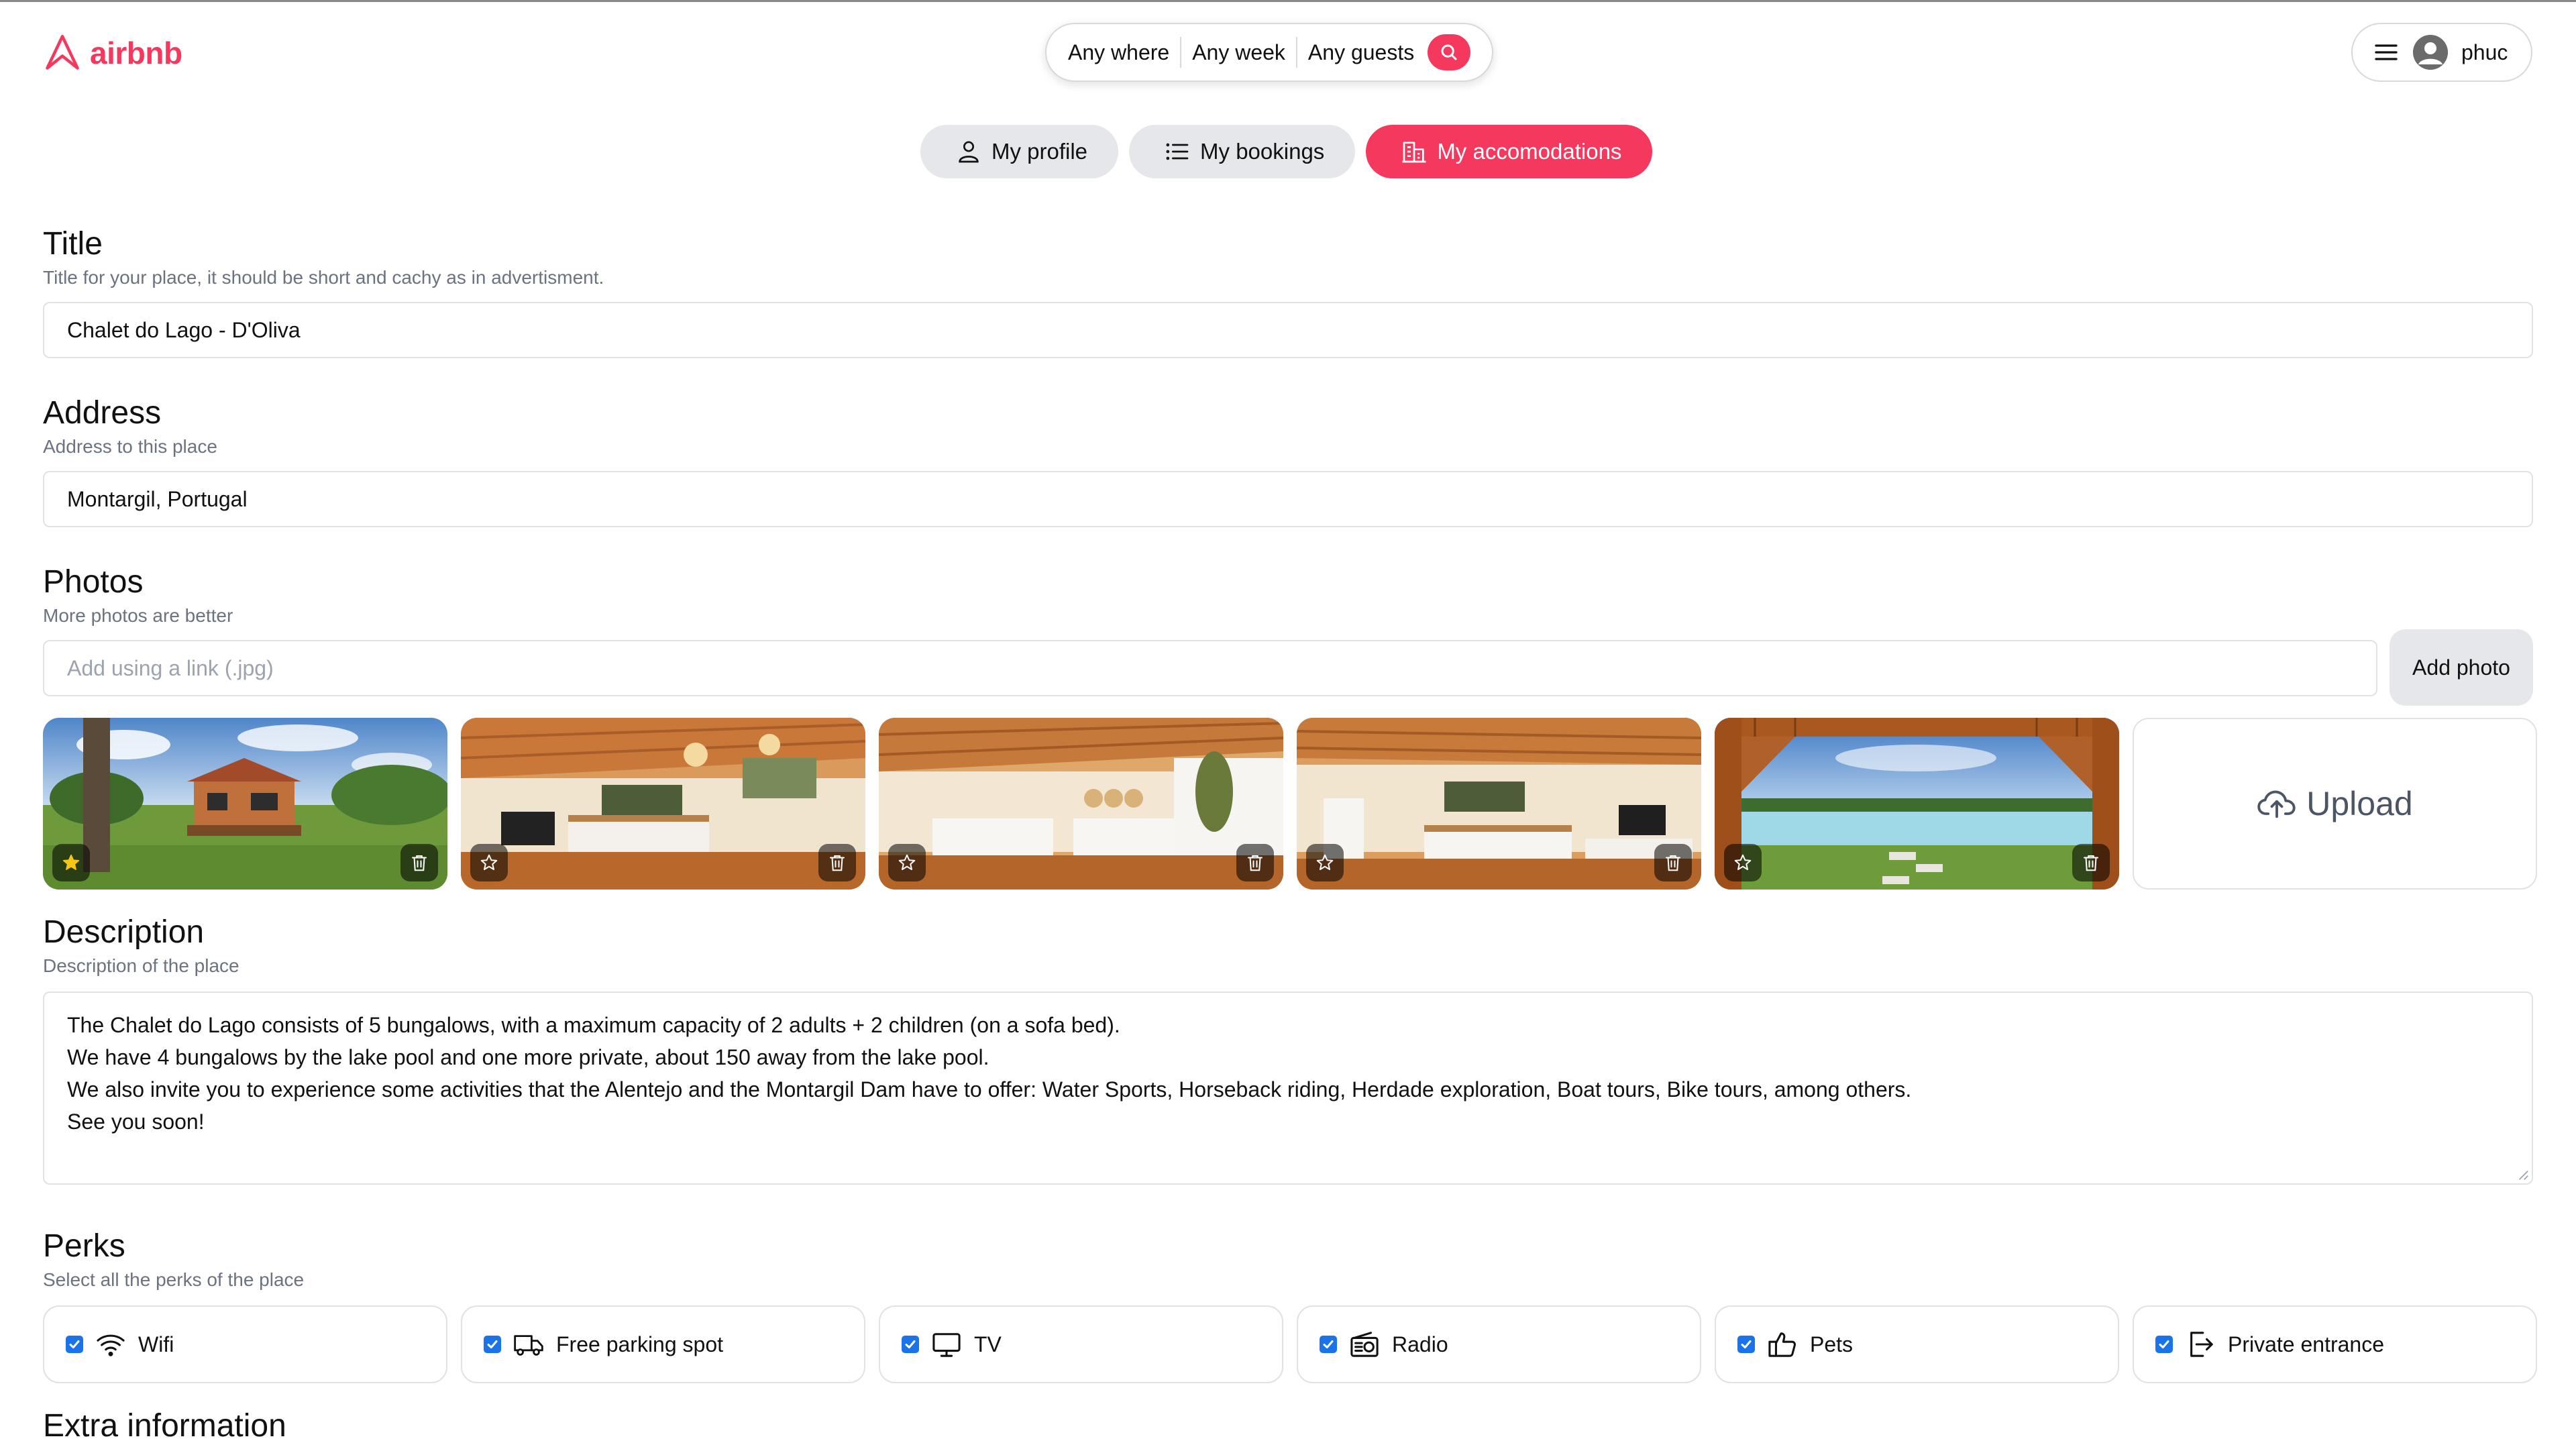  Describe the element at coordinates (988, 1344) in the screenshot. I see `perk-label: TV` at that location.